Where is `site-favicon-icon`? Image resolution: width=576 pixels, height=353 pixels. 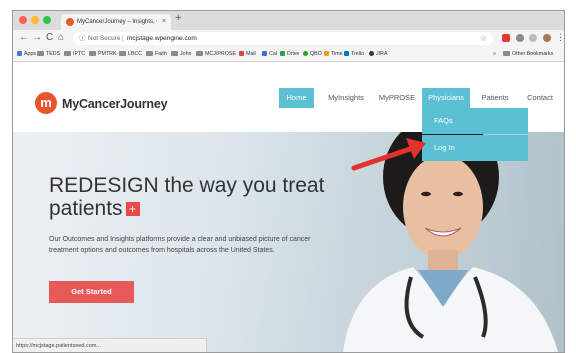 site-favicon-icon is located at coordinates (70, 22).